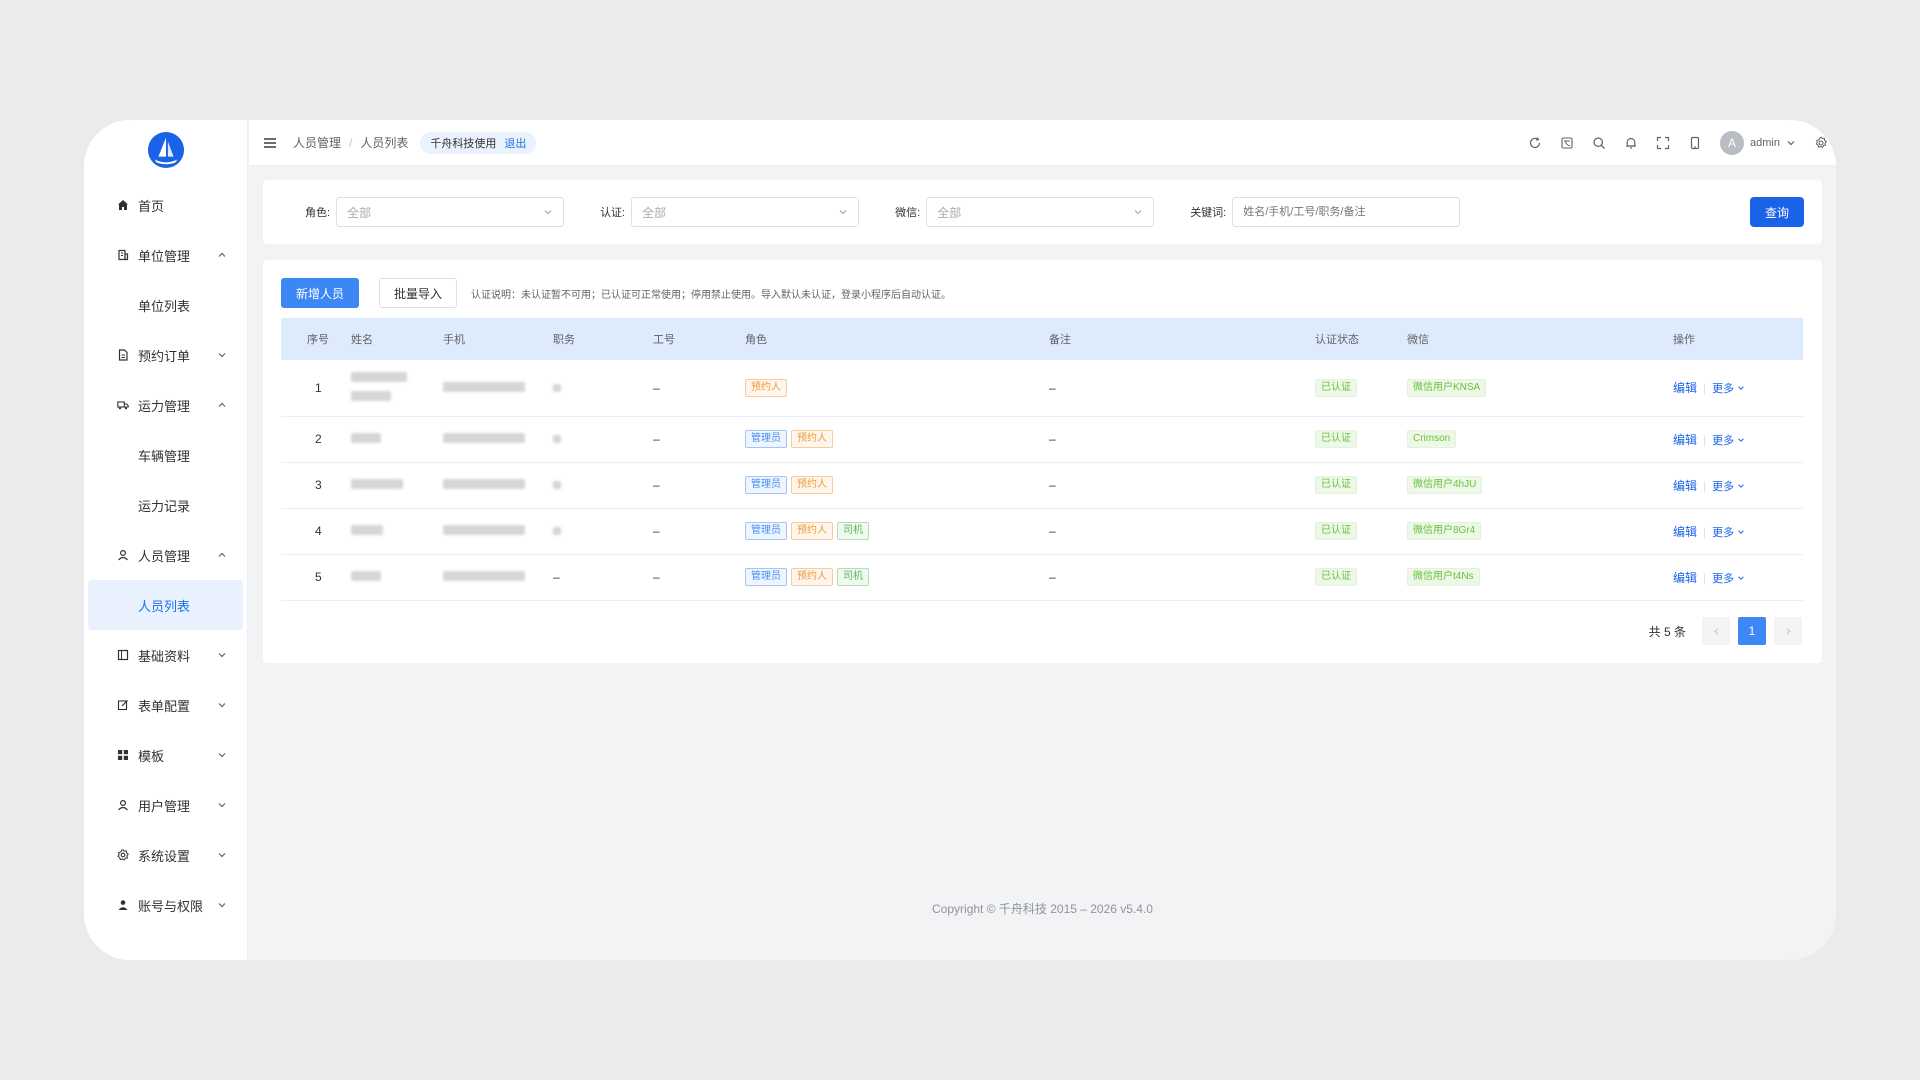 This screenshot has width=1920, height=1080. I want to click on bell-icon, so click(1631, 143).